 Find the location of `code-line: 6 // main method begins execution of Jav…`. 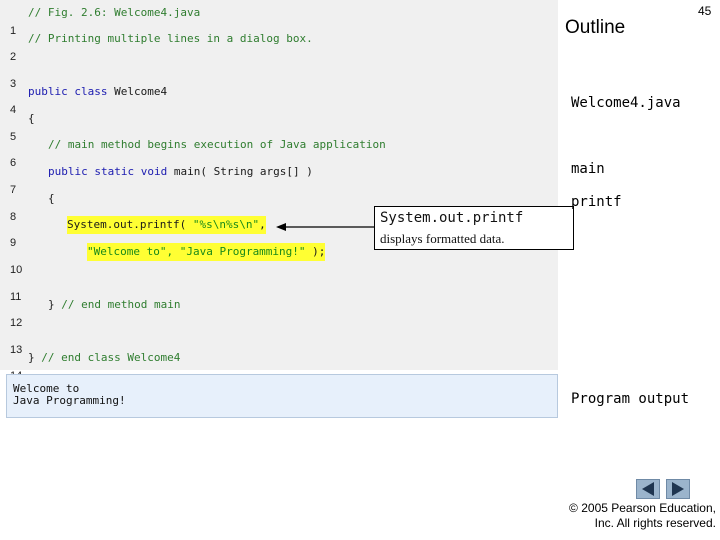

code-line: 6 // main method begins execution of Jav… is located at coordinates (279, 152).